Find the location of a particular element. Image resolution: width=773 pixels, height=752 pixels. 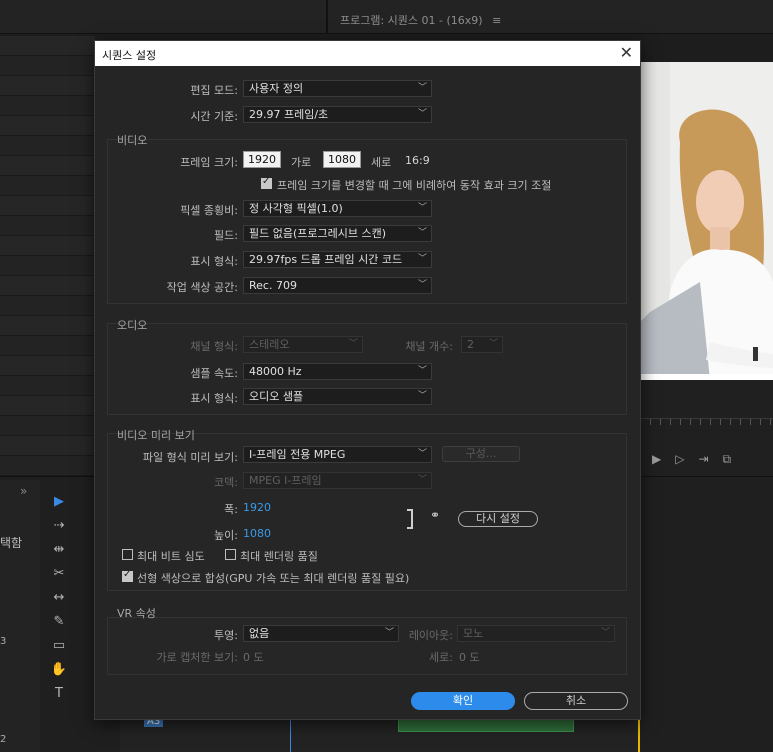

layout-select: 모노 ﹀ is located at coordinates (536, 633).